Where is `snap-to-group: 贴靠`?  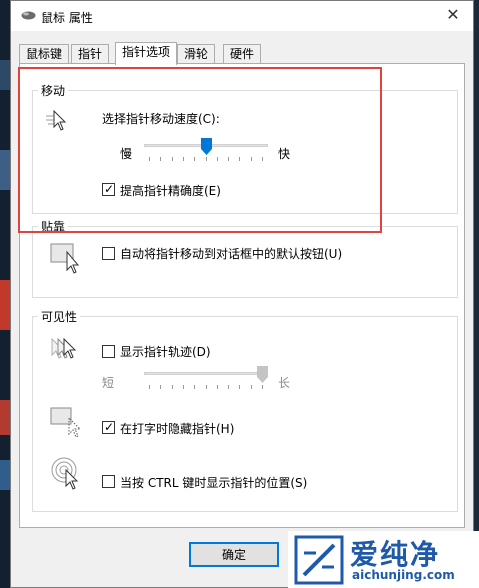 snap-to-group: 贴靠 is located at coordinates (245, 258).